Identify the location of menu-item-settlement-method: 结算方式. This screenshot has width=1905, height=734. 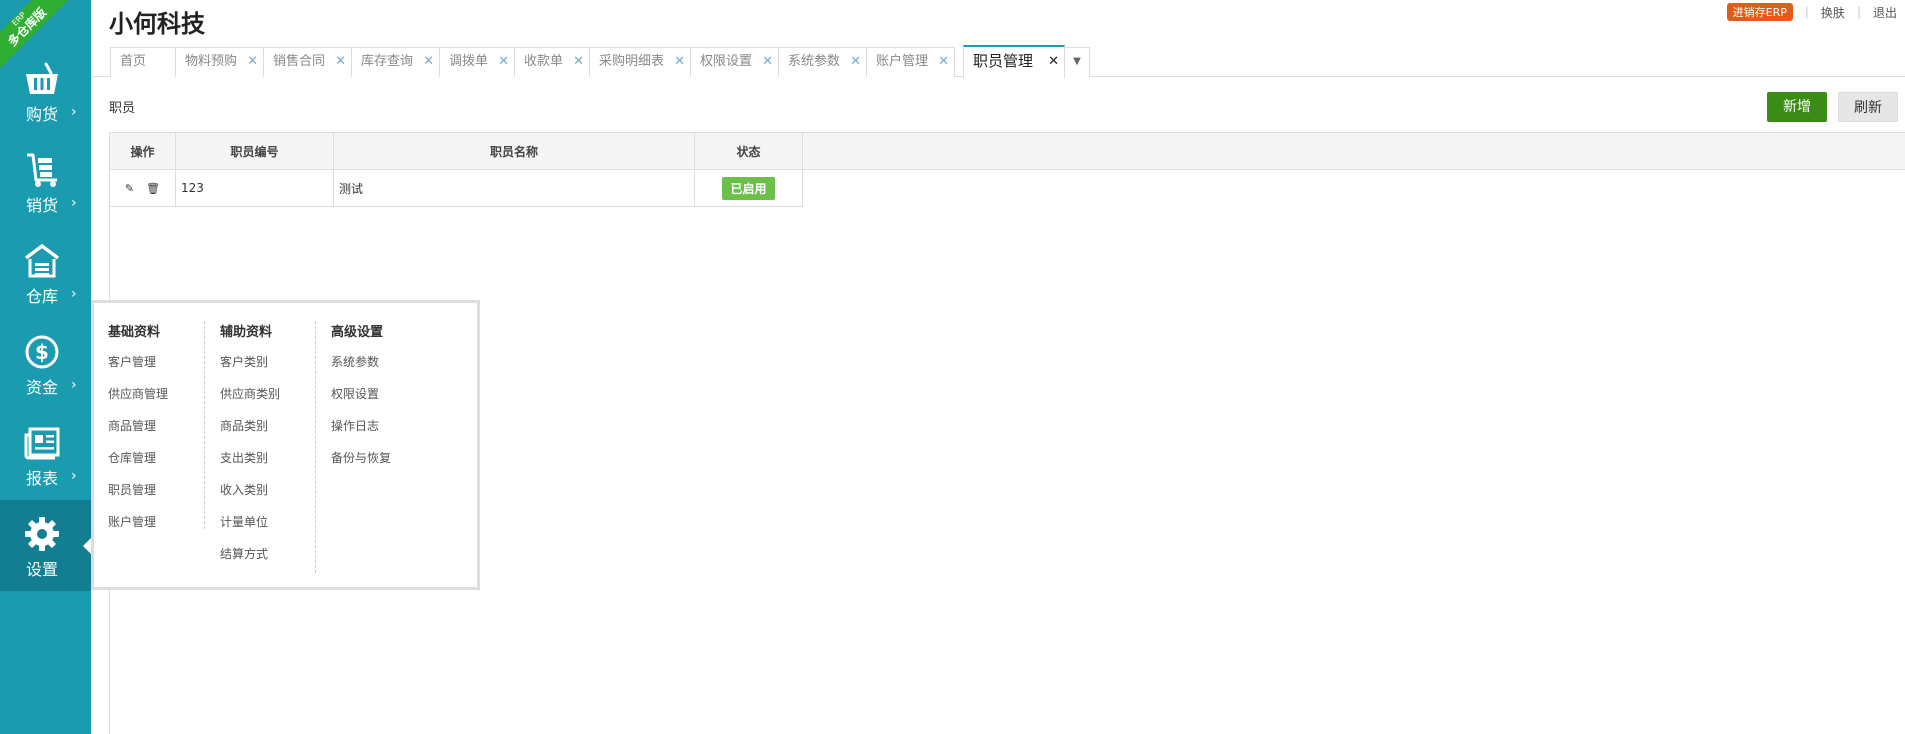
(250, 554).